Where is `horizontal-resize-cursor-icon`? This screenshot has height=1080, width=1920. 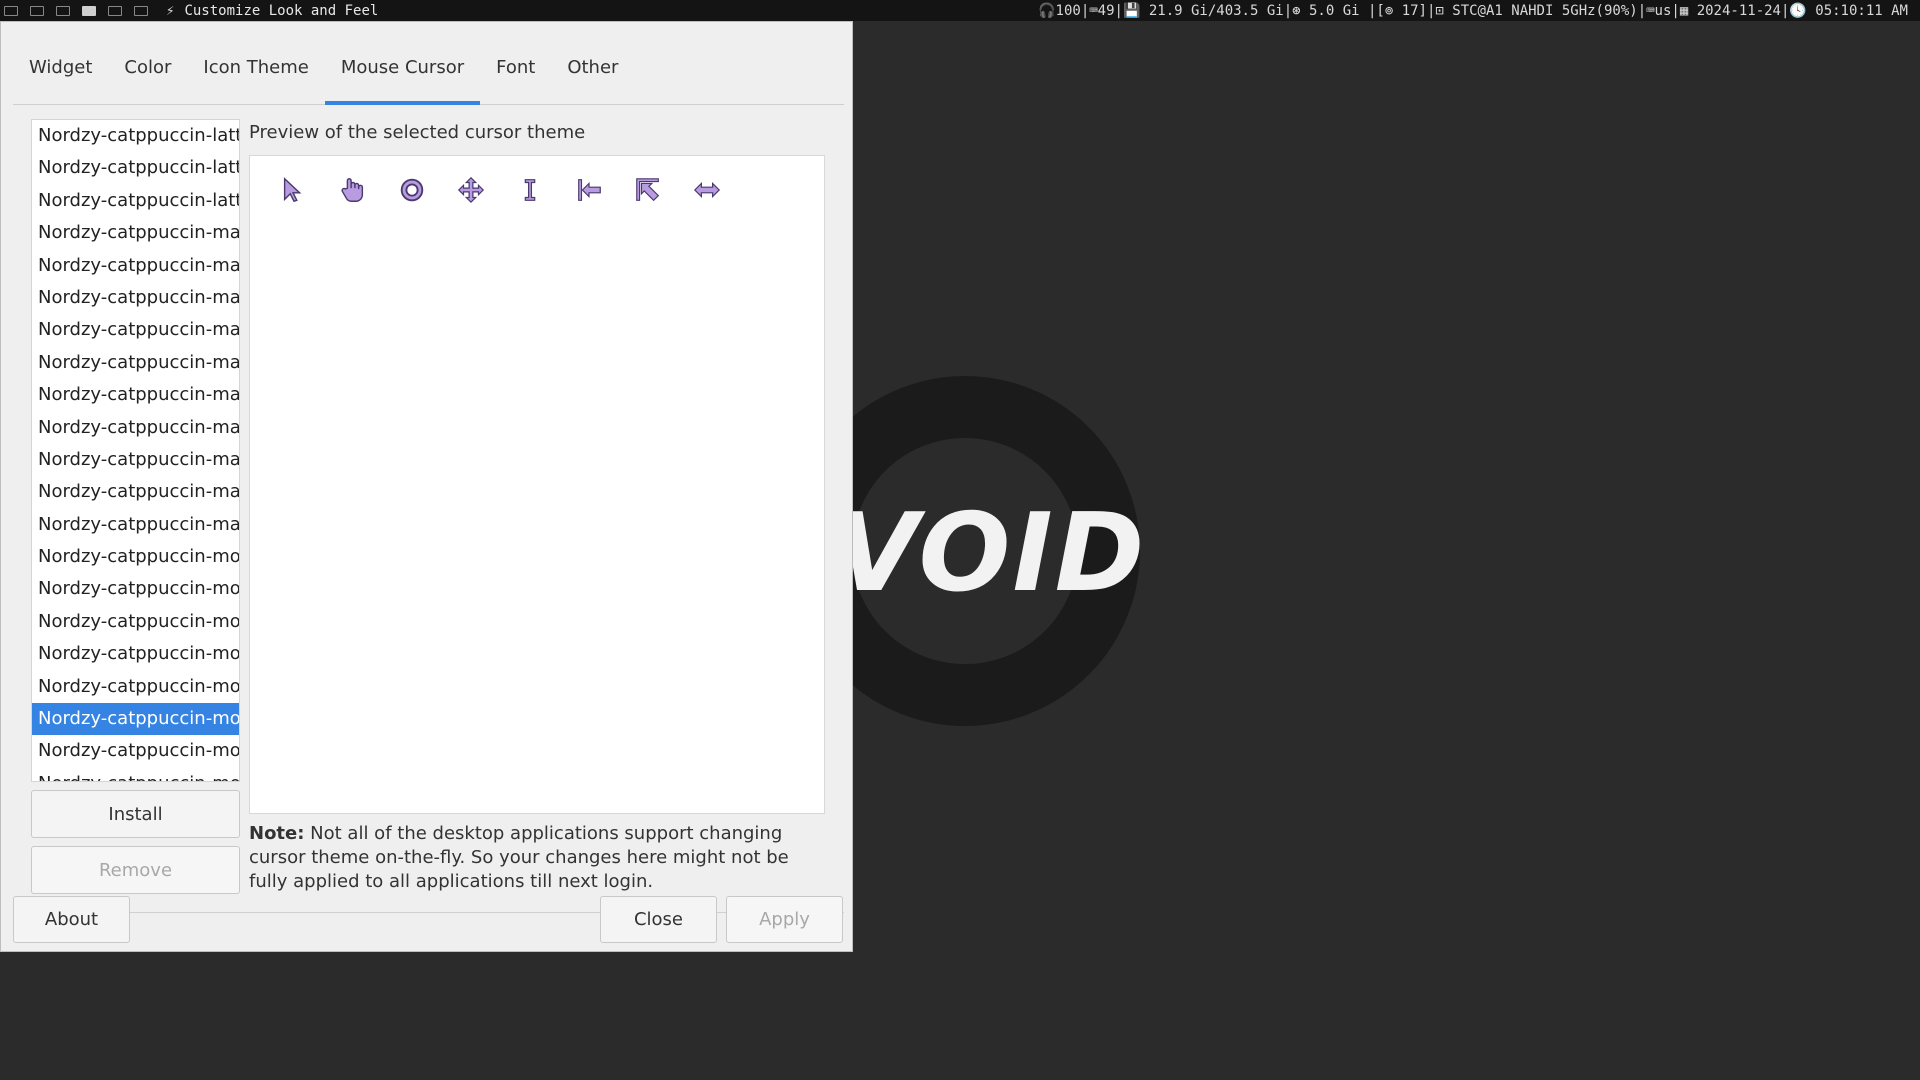 horizontal-resize-cursor-icon is located at coordinates (706, 190).